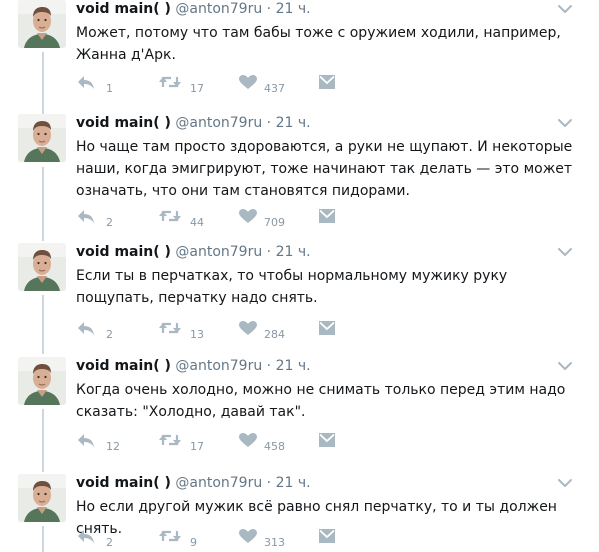 The height and width of the screenshot is (552, 599). Describe the element at coordinates (113, 446) in the screenshot. I see `reply-count: 12` at that location.